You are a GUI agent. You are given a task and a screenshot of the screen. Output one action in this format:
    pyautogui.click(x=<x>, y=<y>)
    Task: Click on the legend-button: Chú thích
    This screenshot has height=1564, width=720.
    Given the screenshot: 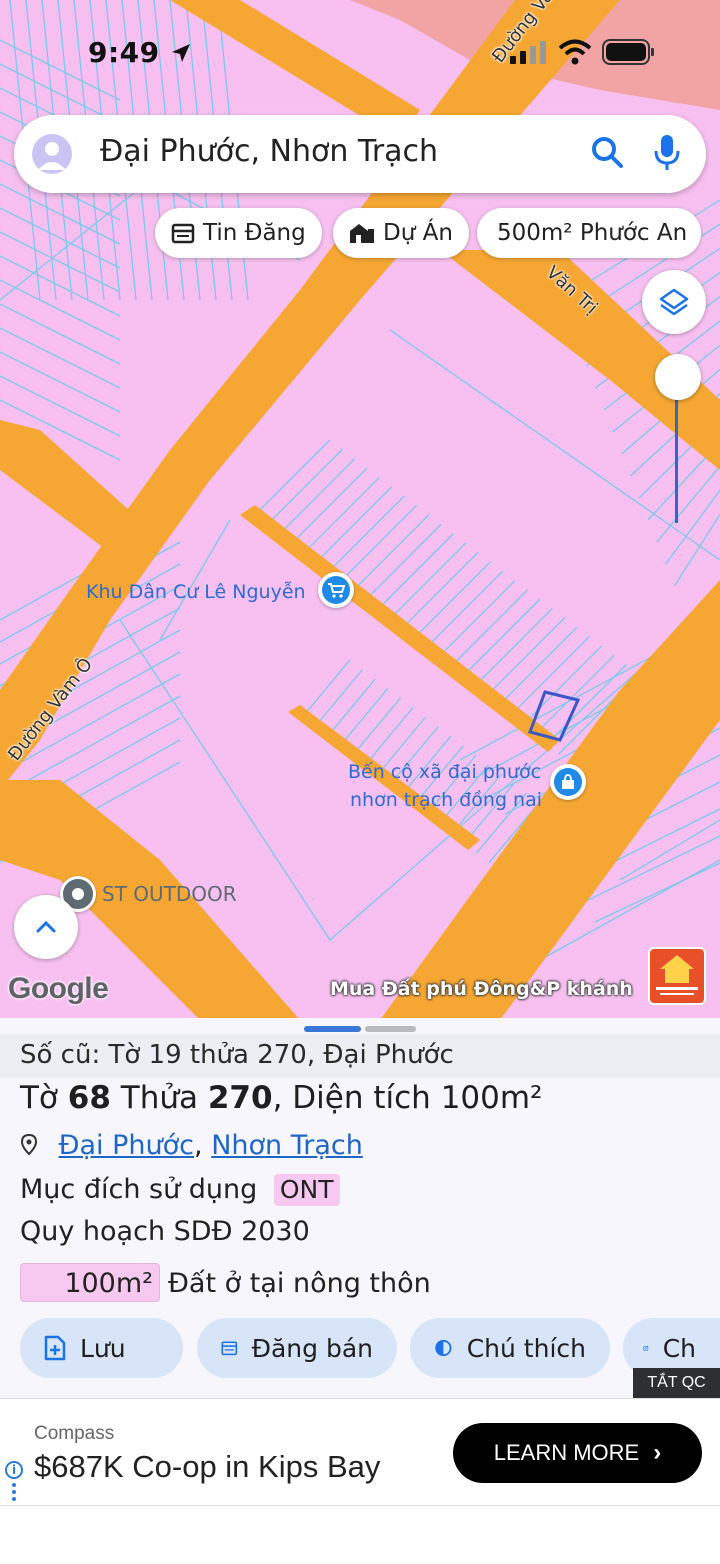 What is the action you would take?
    pyautogui.click(x=510, y=1348)
    